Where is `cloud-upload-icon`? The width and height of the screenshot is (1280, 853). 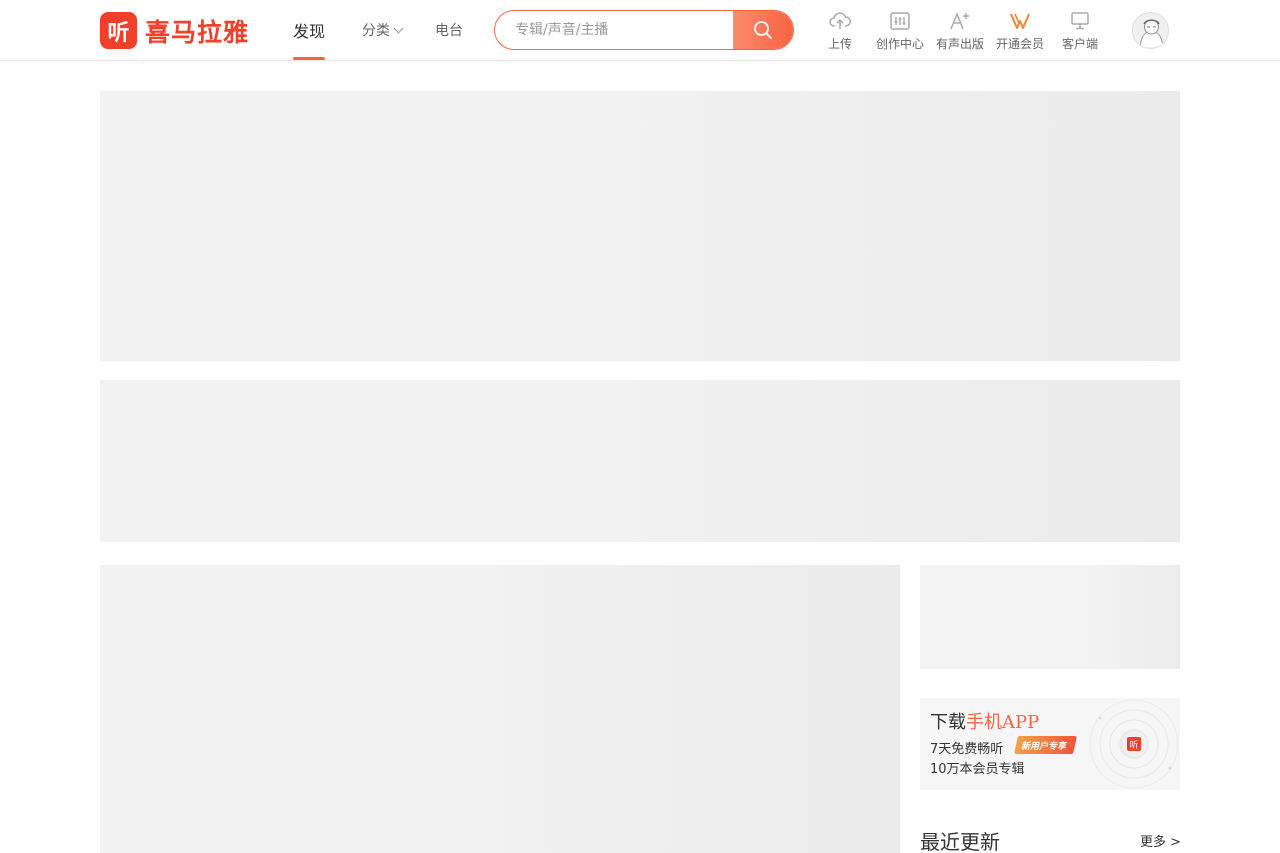 cloud-upload-icon is located at coordinates (840, 21).